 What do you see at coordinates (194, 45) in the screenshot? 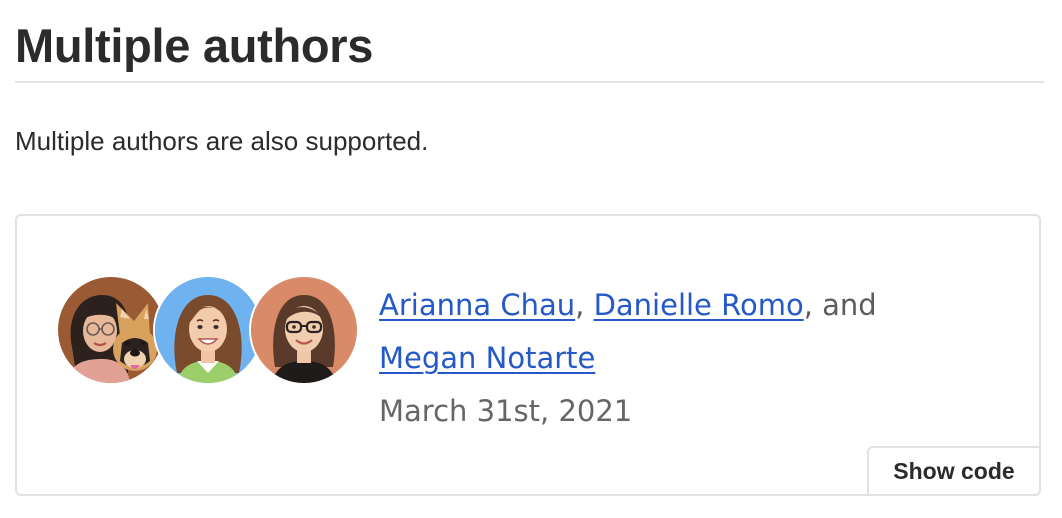
I see `section-title: Multiple authors` at bounding box center [194, 45].